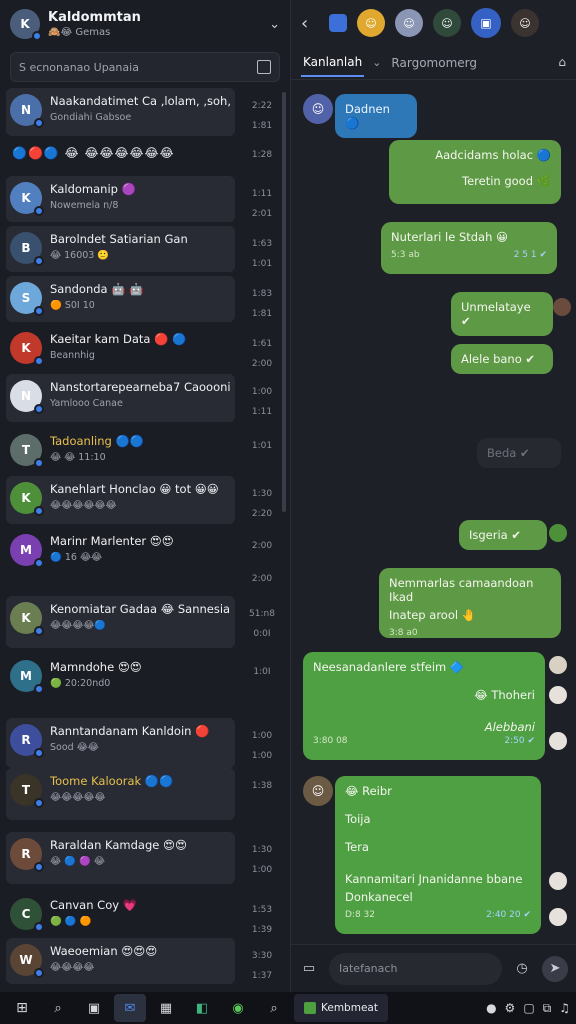 This screenshot has width=576, height=1024. What do you see at coordinates (461, 590) in the screenshot?
I see `message-text: Nemmarlas camaandoan Ikad` at bounding box center [461, 590].